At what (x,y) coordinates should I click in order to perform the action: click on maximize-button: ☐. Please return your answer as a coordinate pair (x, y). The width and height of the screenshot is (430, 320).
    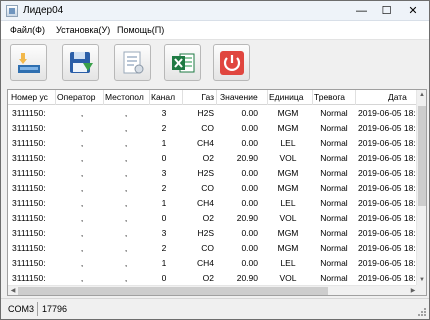
    Looking at the image, I should click on (386, 11).